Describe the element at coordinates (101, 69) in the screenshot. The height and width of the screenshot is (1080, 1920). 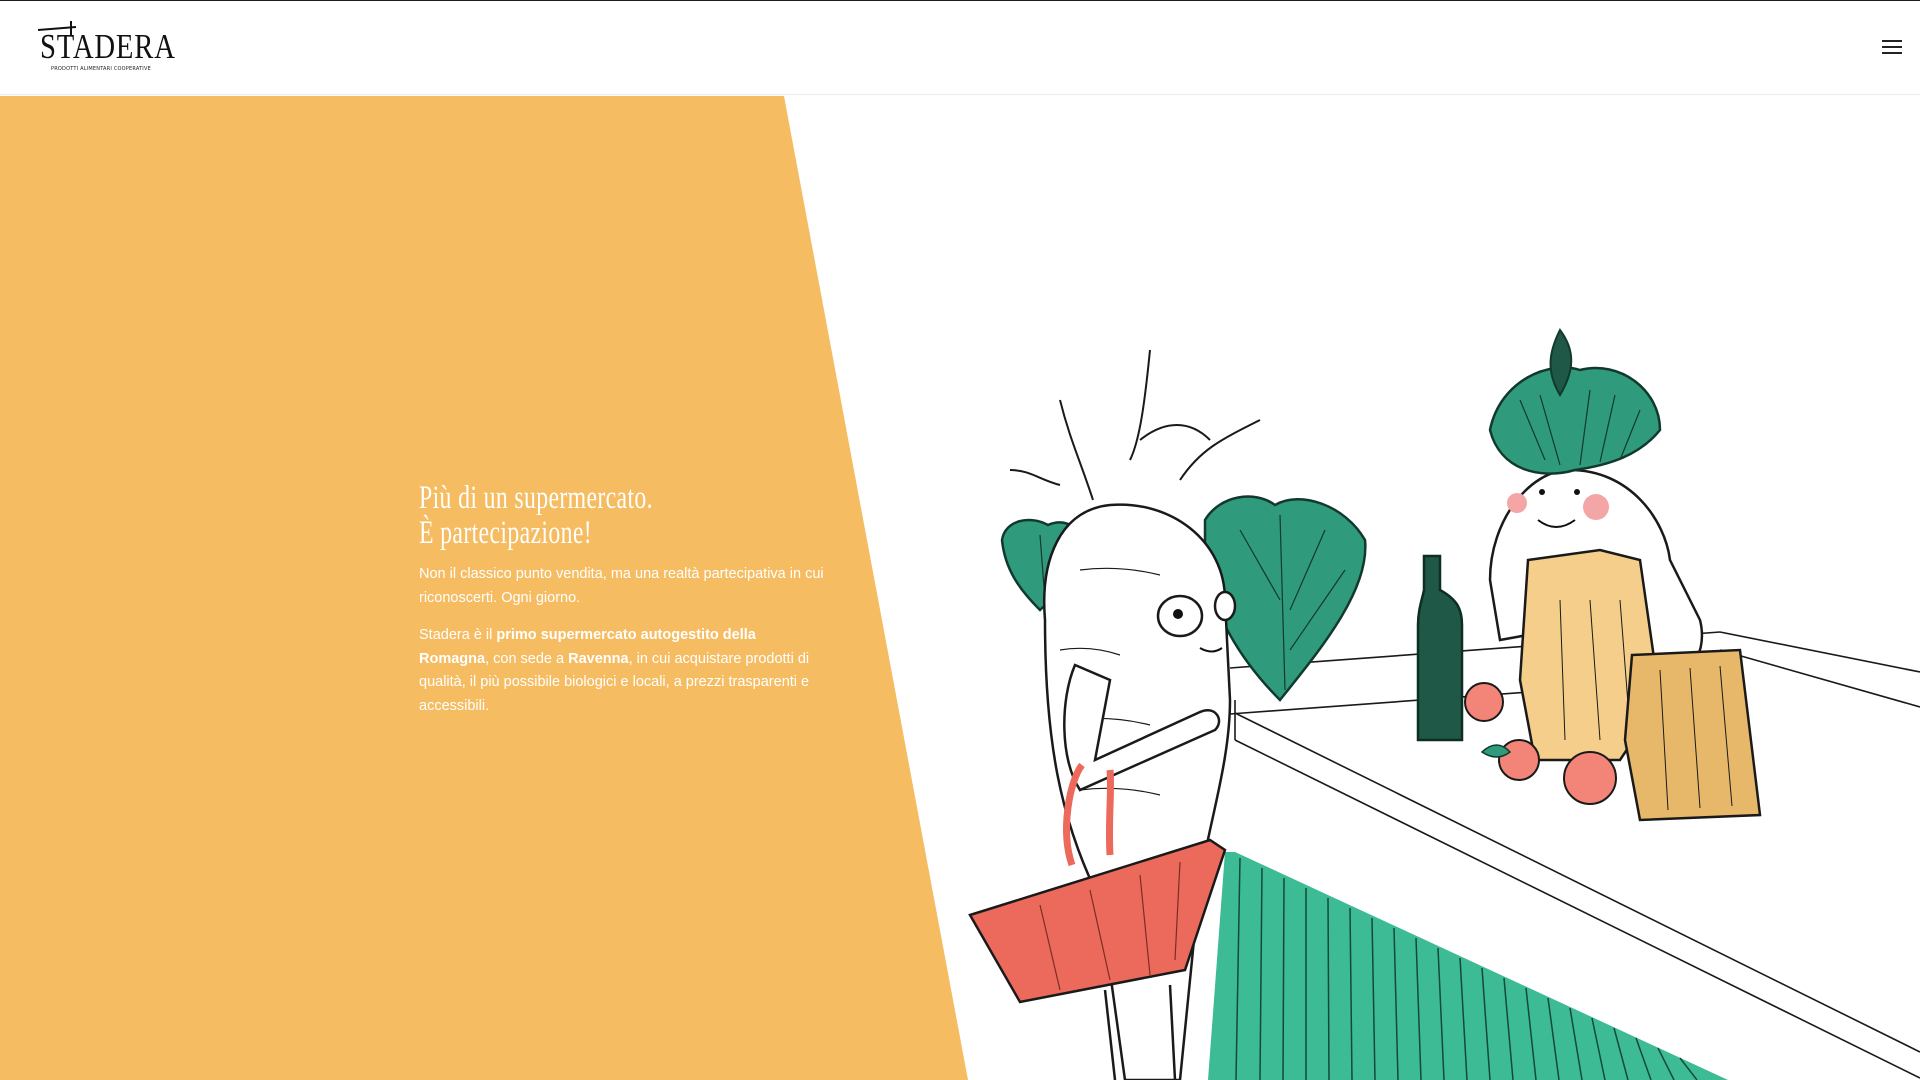
I see `logo-tagline: PRODOTTI ALIMENTARI COOPERATIVE` at that location.